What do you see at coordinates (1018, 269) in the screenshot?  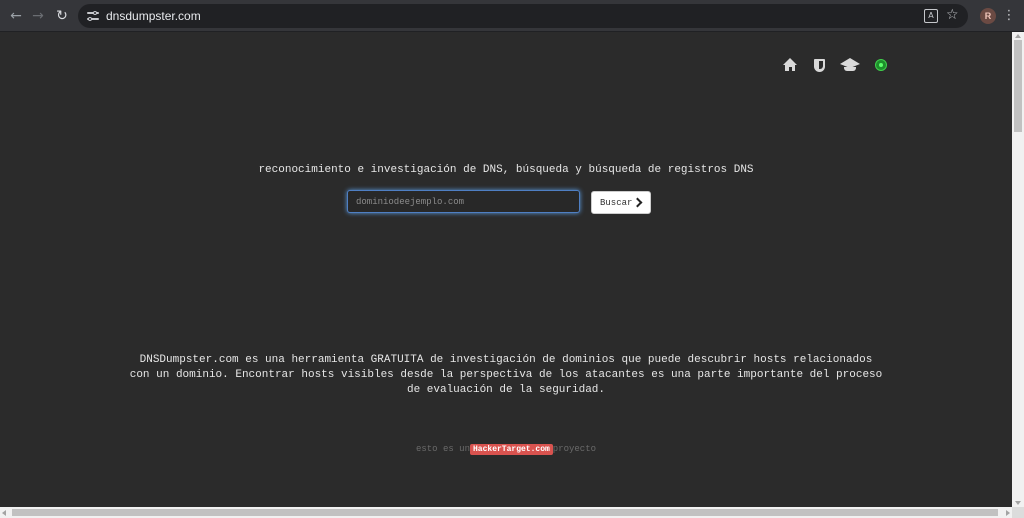 I see `vertical-scrollbar` at bounding box center [1018, 269].